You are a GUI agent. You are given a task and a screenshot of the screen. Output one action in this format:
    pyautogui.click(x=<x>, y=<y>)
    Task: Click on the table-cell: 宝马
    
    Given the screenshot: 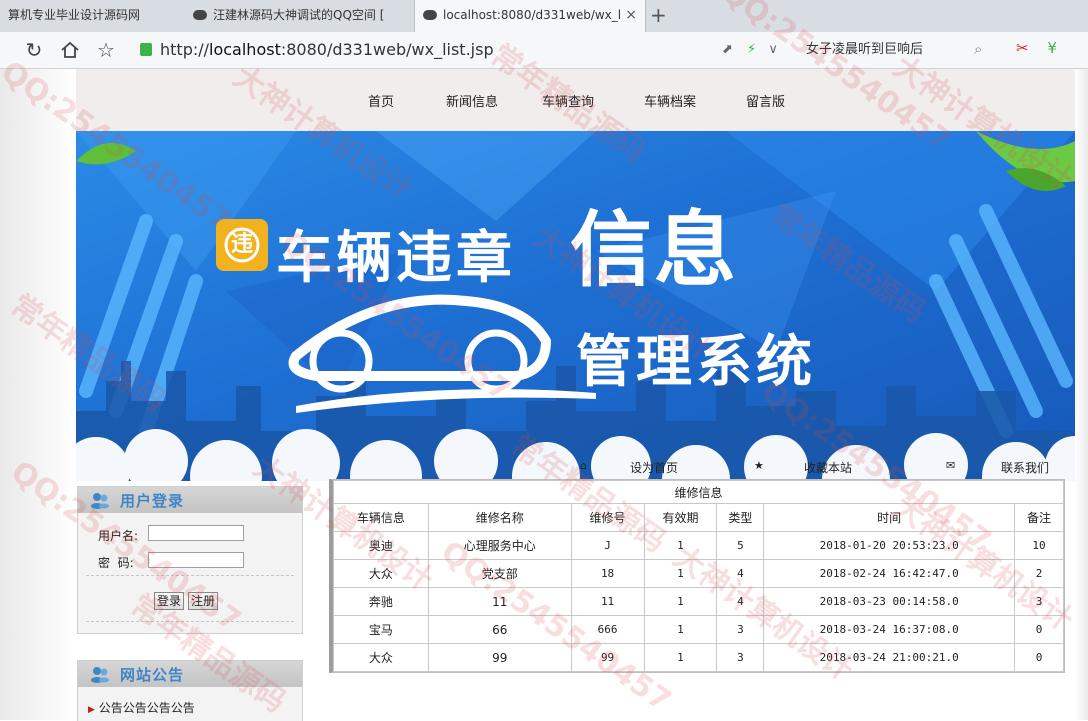 What is the action you would take?
    pyautogui.click(x=381, y=629)
    